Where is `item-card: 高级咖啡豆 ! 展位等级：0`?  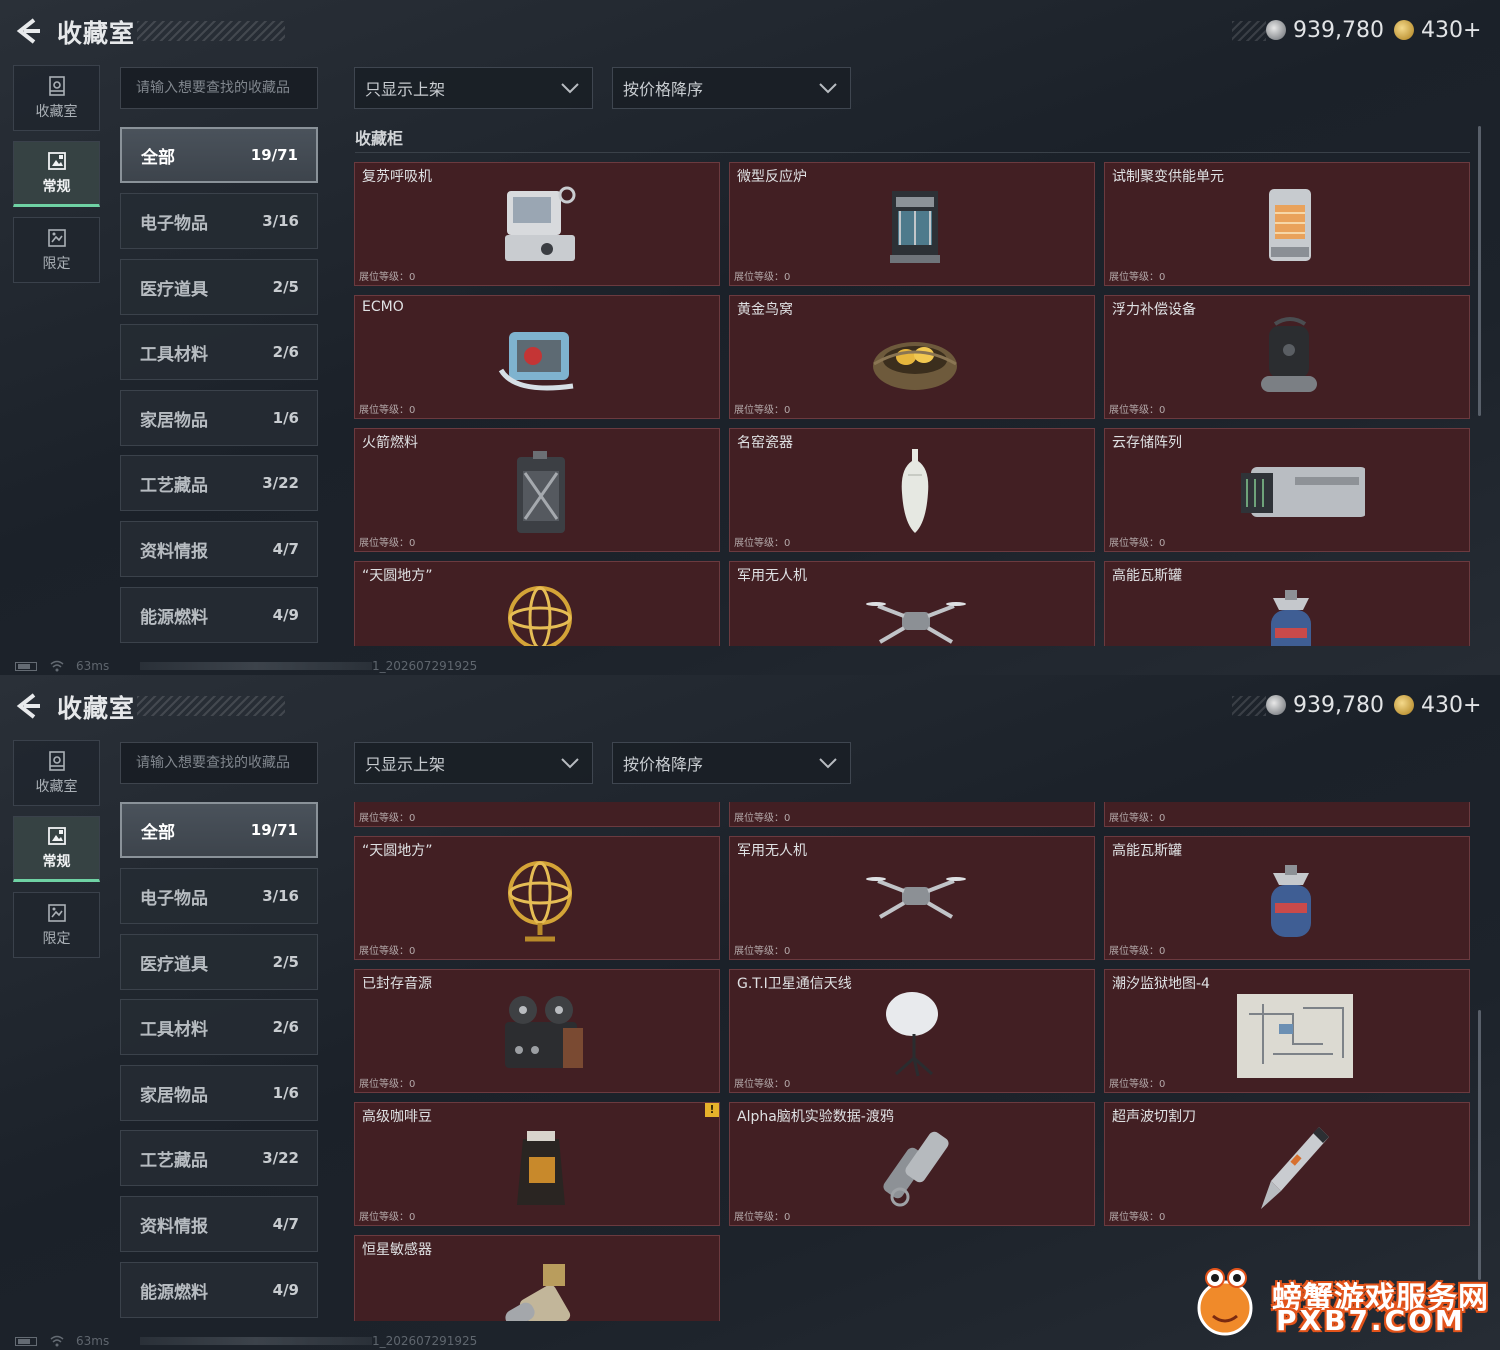 item-card: 高级咖啡豆 ! 展位等级：0 is located at coordinates (537, 1164).